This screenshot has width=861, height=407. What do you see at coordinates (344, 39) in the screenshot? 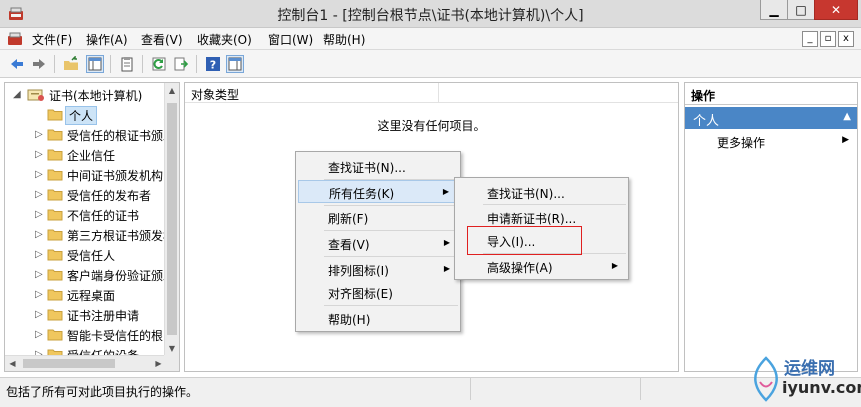
I see `menu-help: 帮助(H)` at bounding box center [344, 39].